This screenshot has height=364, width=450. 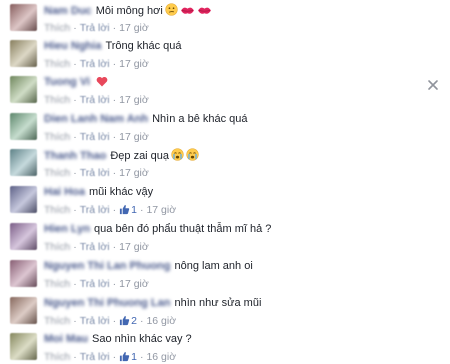 What do you see at coordinates (107, 303) in the screenshot?
I see `commenter-name: Nguyen Thi Phuong Lan` at bounding box center [107, 303].